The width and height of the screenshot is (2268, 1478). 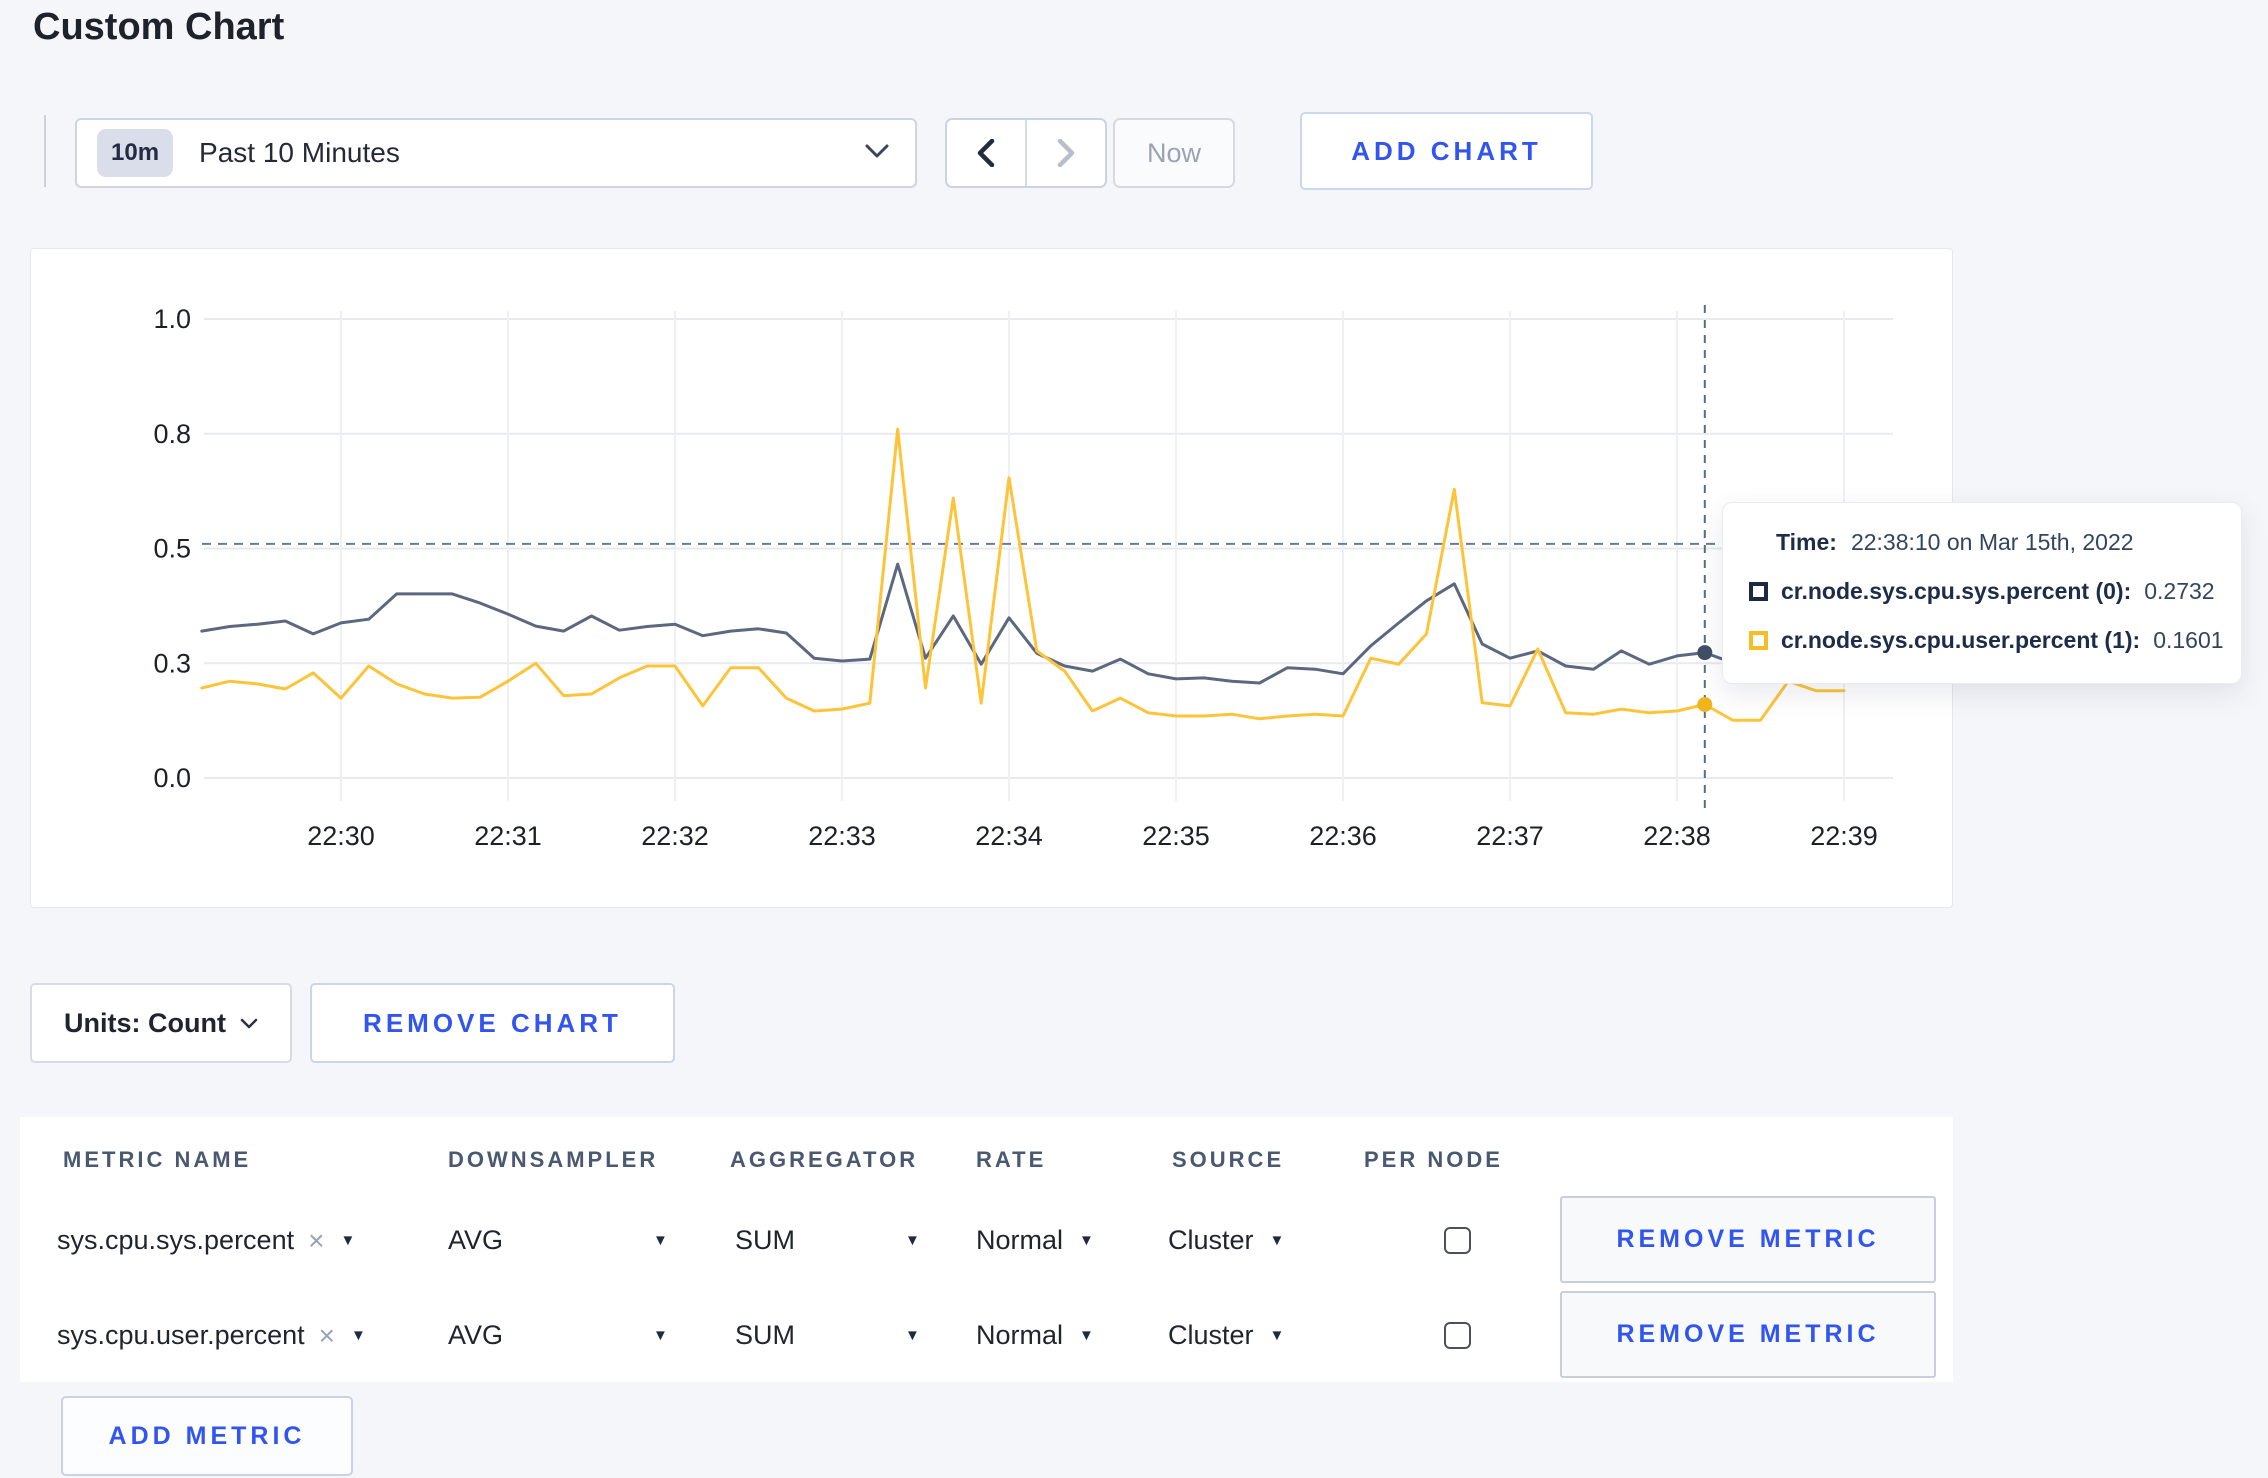 What do you see at coordinates (1066, 153) in the screenshot?
I see `time-next-button` at bounding box center [1066, 153].